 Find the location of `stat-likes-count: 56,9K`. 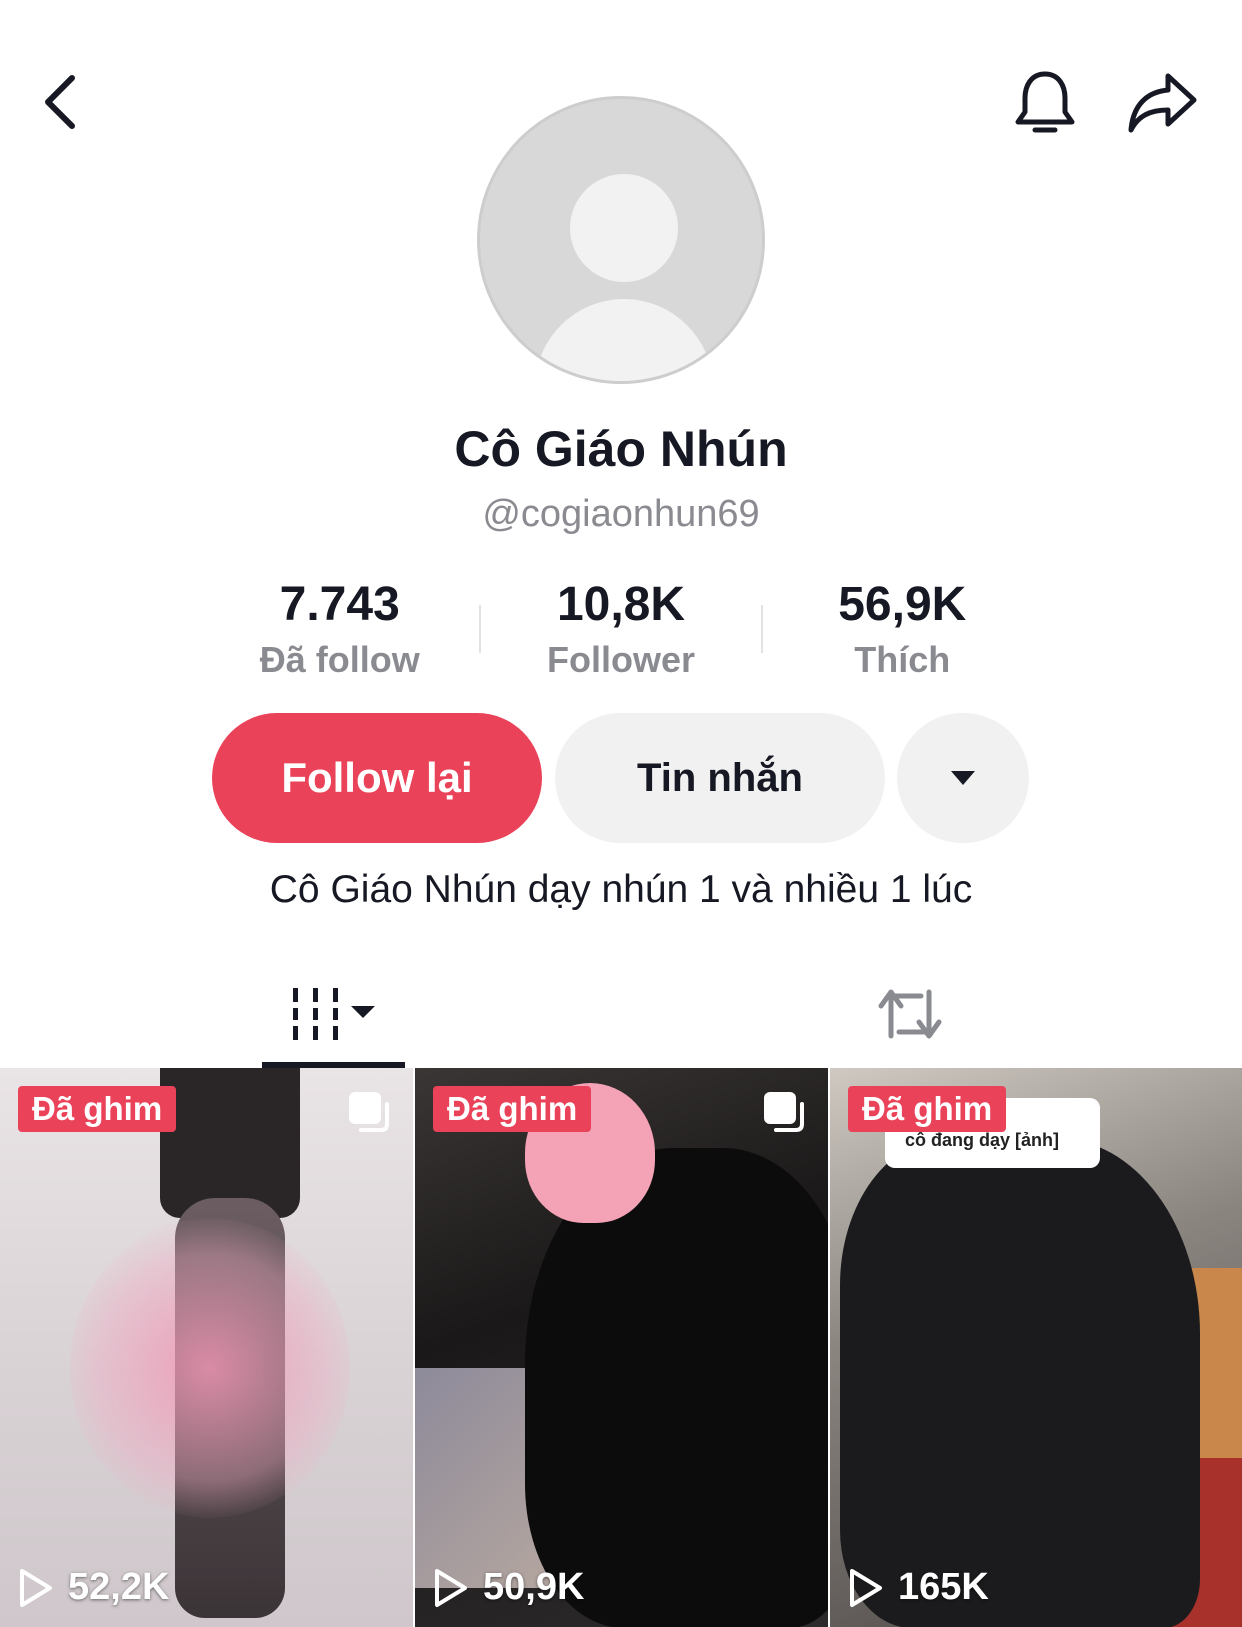

stat-likes-count: 56,9K is located at coordinates (902, 604).